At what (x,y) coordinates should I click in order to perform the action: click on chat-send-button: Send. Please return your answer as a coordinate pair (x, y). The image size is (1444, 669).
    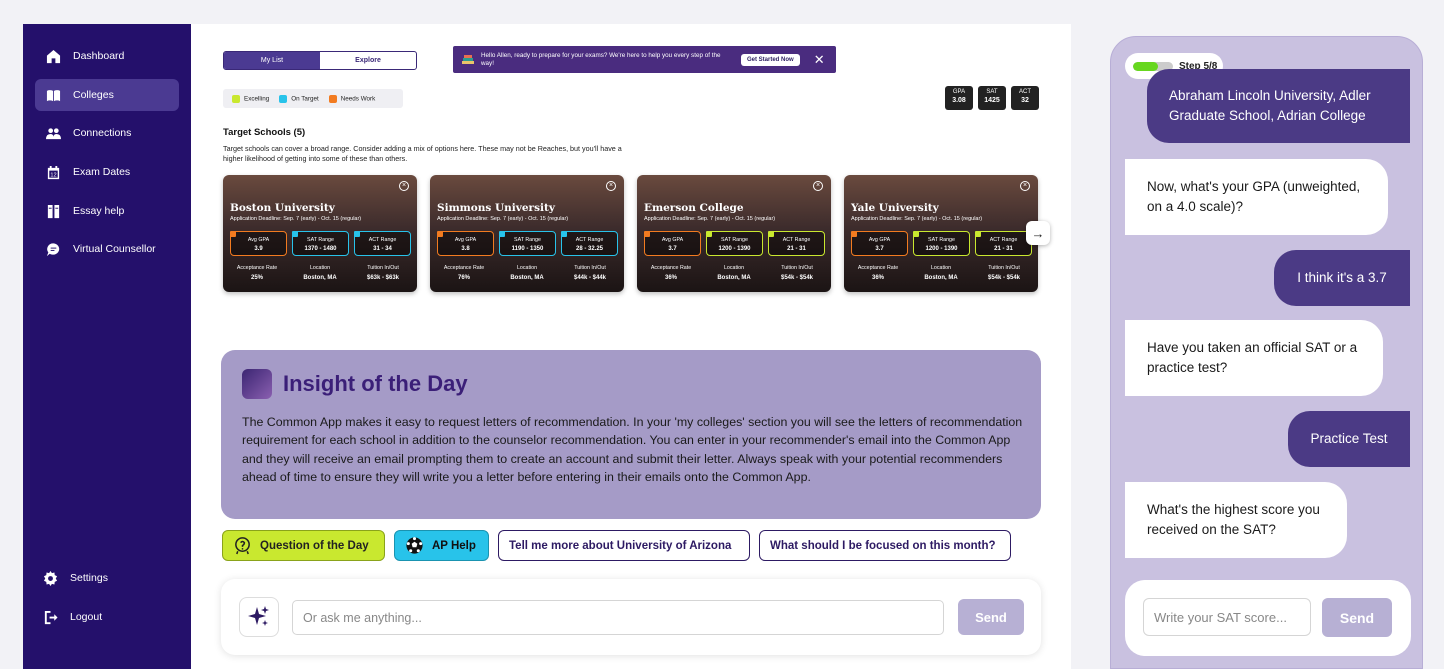
    Looking at the image, I should click on (1357, 617).